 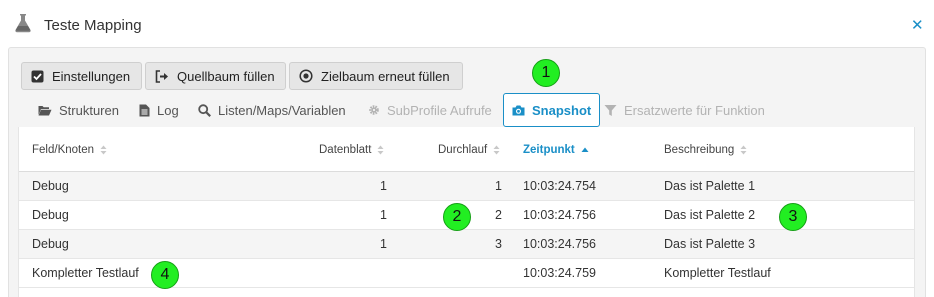 I want to click on annotation-marker-1: 1, so click(x=546, y=73).